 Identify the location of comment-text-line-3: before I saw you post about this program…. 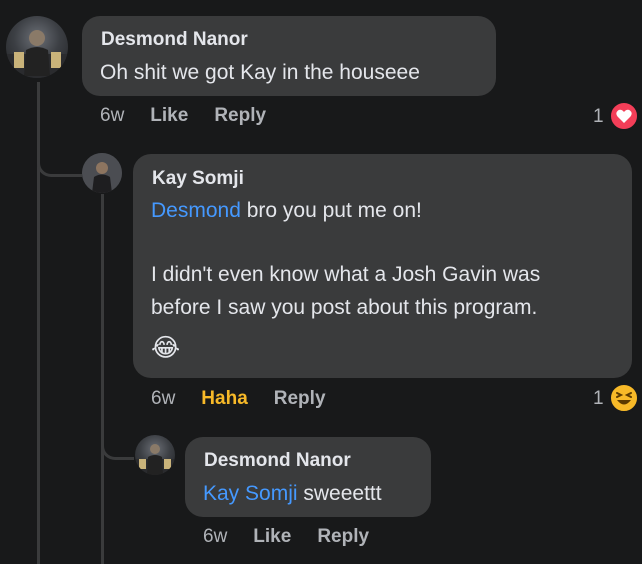
(344, 307).